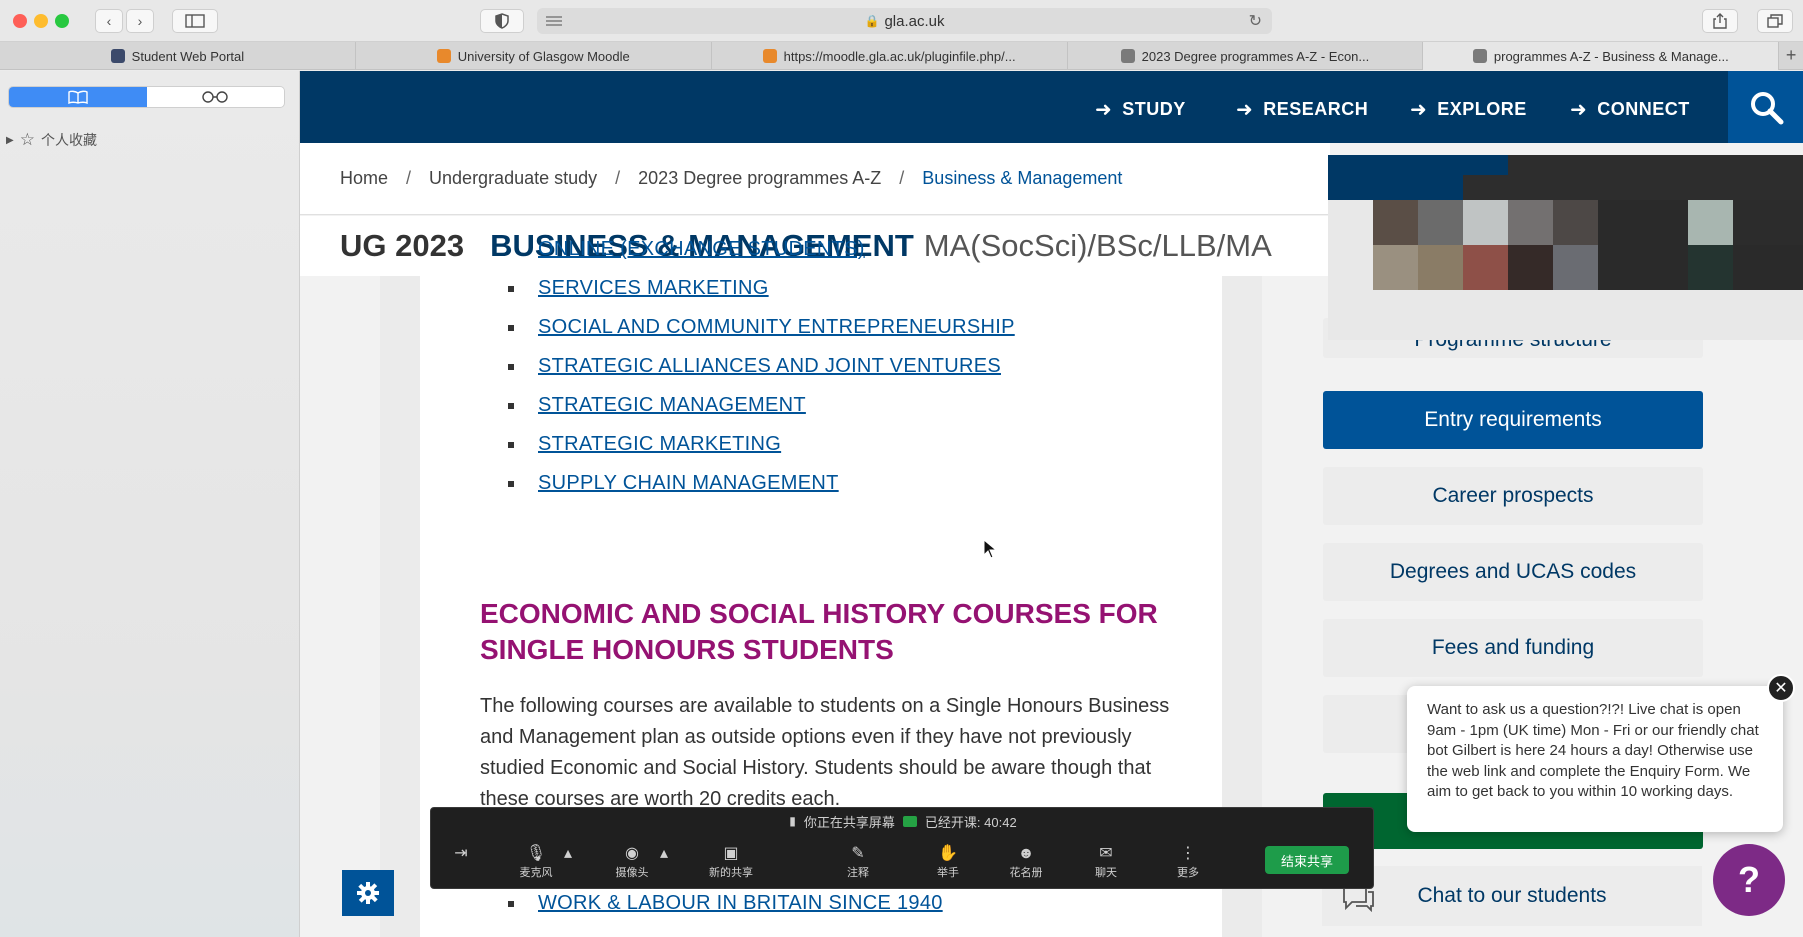  I want to click on glasses-icon, so click(215, 97).